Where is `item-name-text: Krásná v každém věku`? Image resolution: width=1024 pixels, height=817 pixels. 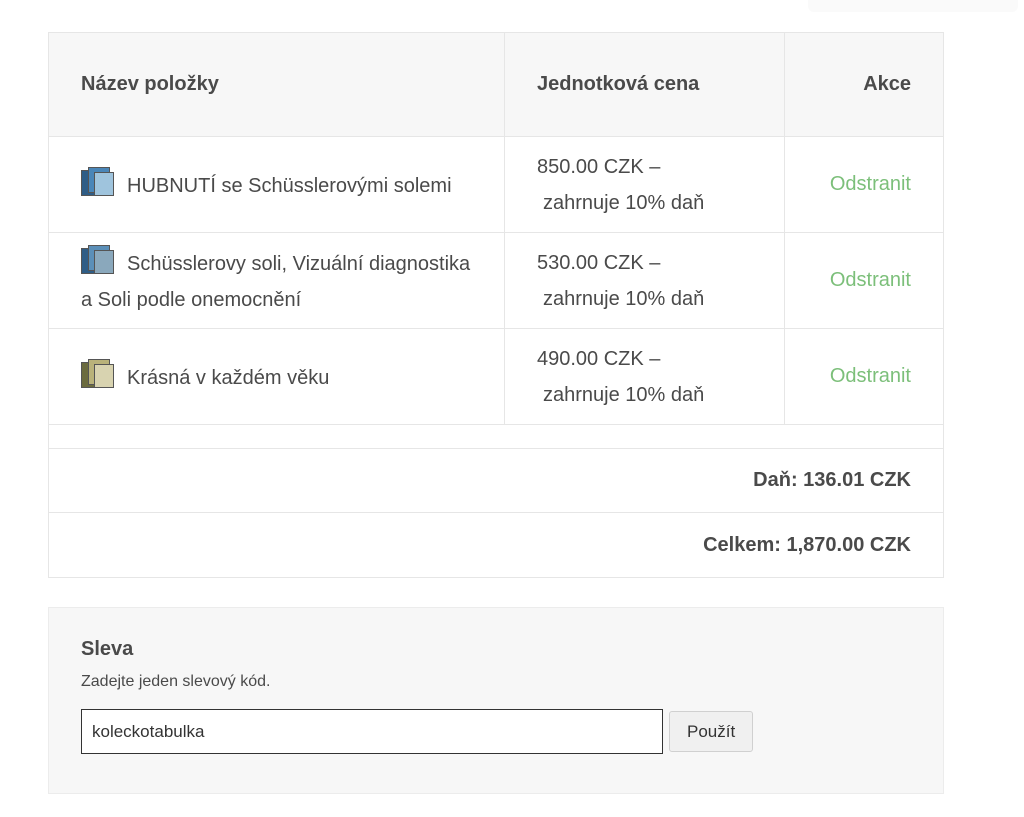
item-name-text: Krásná v každém věku is located at coordinates (228, 377).